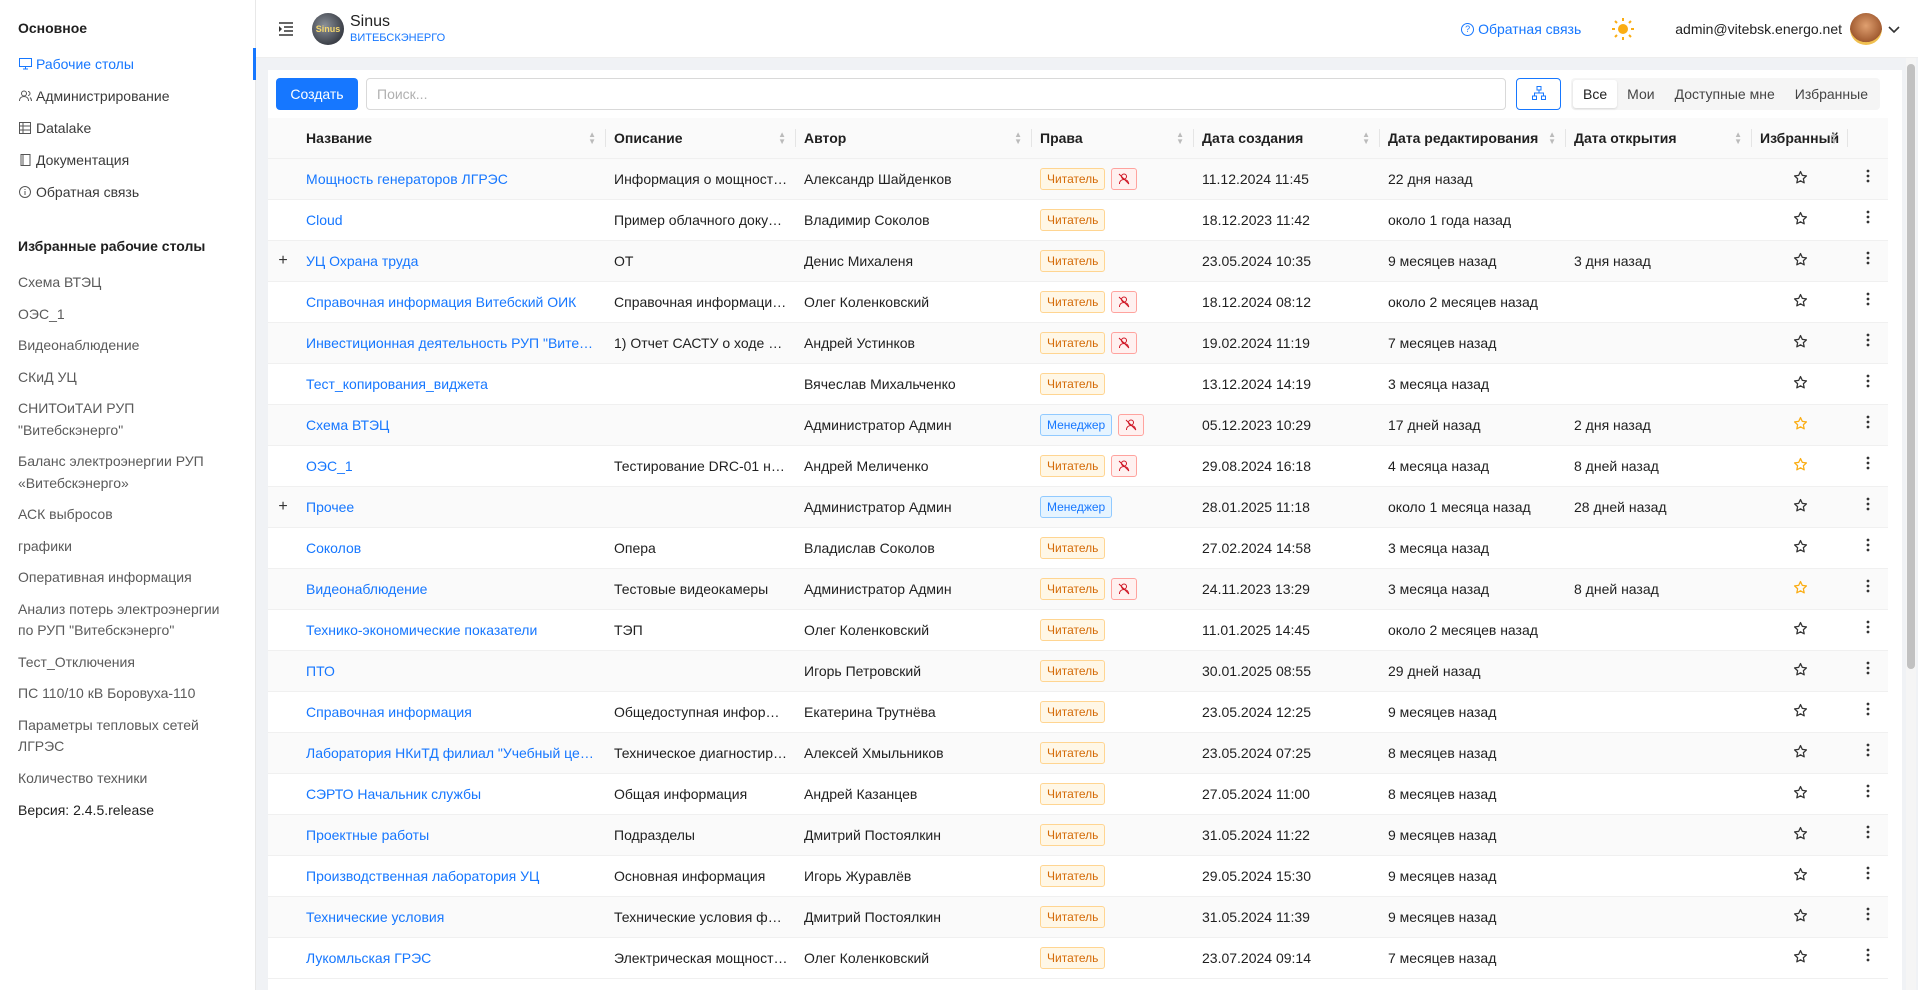  I want to click on sidebar-item-database: Datalake, so click(127, 128).